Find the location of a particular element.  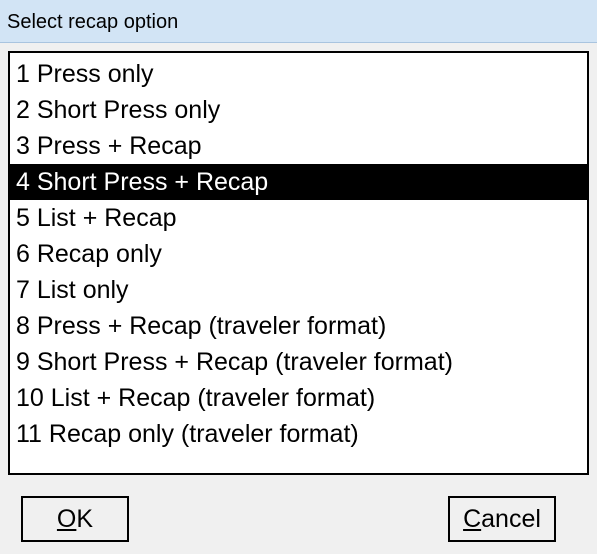

cancel-label-rest: ancel is located at coordinates (511, 519).